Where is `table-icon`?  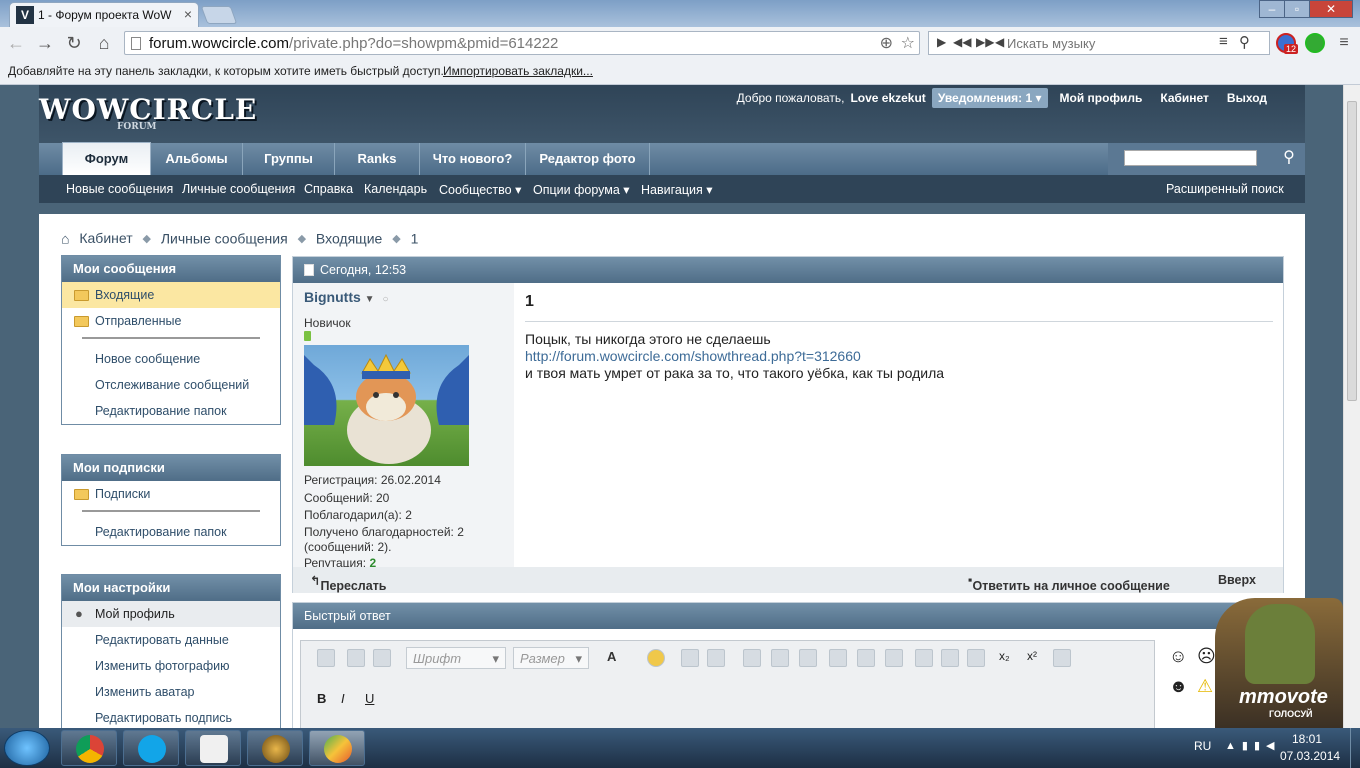 table-icon is located at coordinates (752, 658).